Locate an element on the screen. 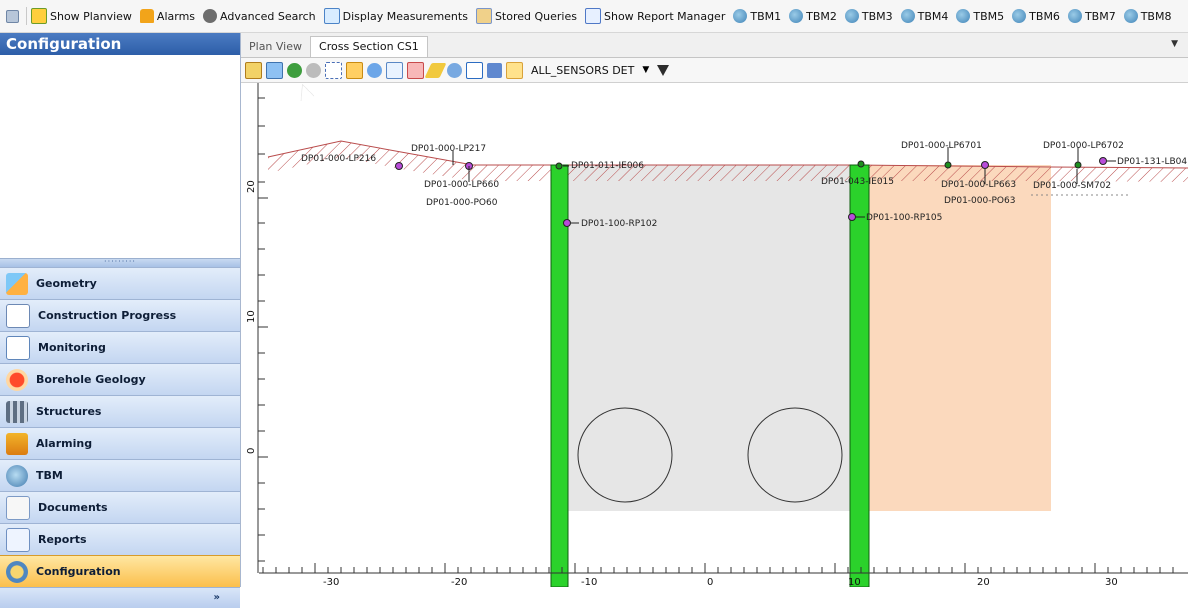 The height and width of the screenshot is (608, 1188). tbm3-button: TBM3 is located at coordinates (868, 16).